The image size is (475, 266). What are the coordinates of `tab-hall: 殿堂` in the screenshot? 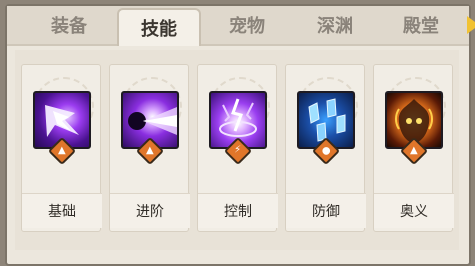 It's located at (421, 25).